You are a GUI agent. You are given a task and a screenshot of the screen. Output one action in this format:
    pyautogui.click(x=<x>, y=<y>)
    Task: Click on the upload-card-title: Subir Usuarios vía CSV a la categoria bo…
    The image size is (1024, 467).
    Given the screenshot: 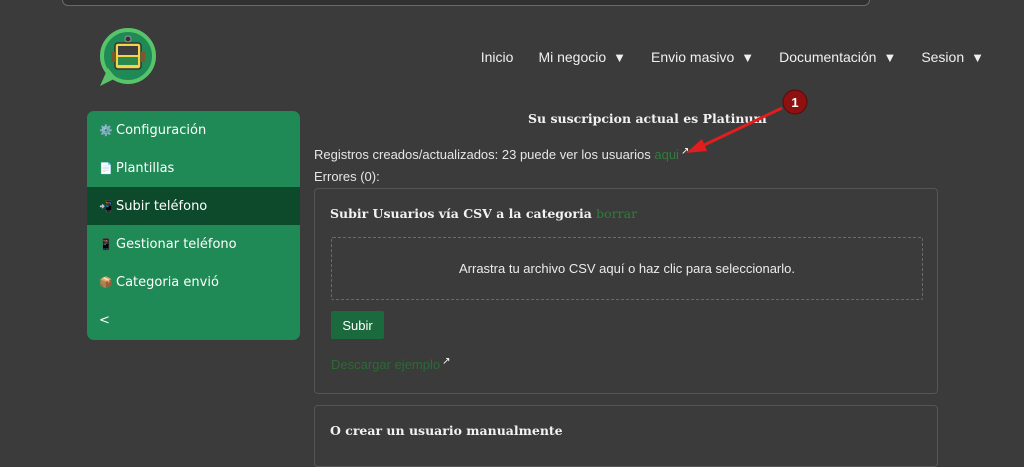 What is the action you would take?
    pyautogui.click(x=483, y=213)
    